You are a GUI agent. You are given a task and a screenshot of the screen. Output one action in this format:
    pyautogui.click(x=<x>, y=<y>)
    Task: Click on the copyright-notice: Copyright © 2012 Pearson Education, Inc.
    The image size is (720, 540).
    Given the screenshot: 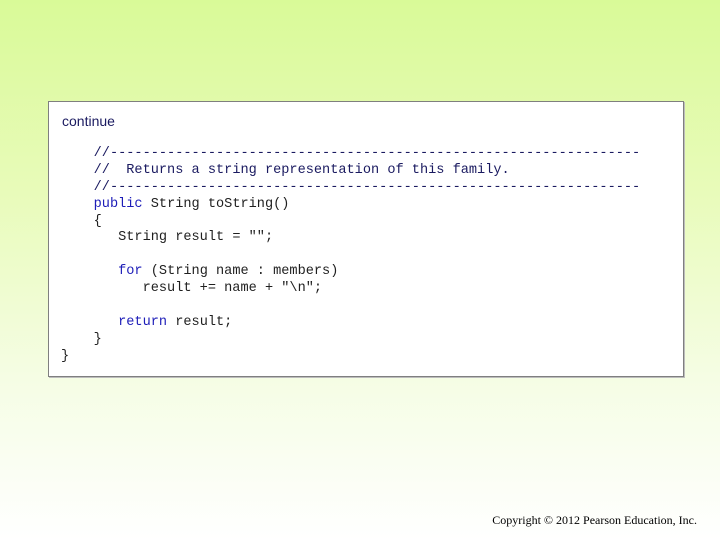 What is the action you would take?
    pyautogui.click(x=594, y=520)
    